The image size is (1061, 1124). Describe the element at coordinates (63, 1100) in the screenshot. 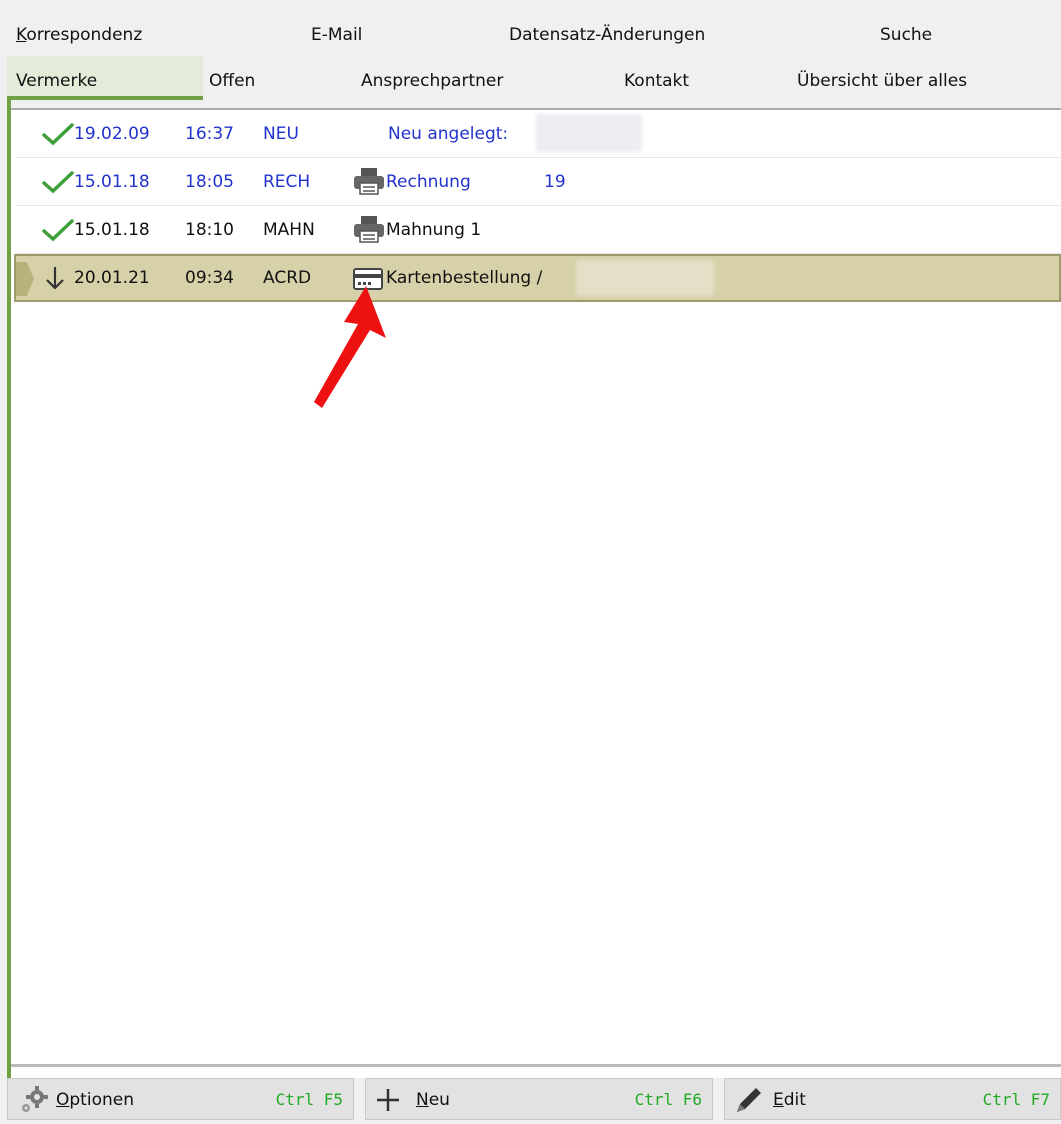

I see `optionen-accesskey: O` at that location.